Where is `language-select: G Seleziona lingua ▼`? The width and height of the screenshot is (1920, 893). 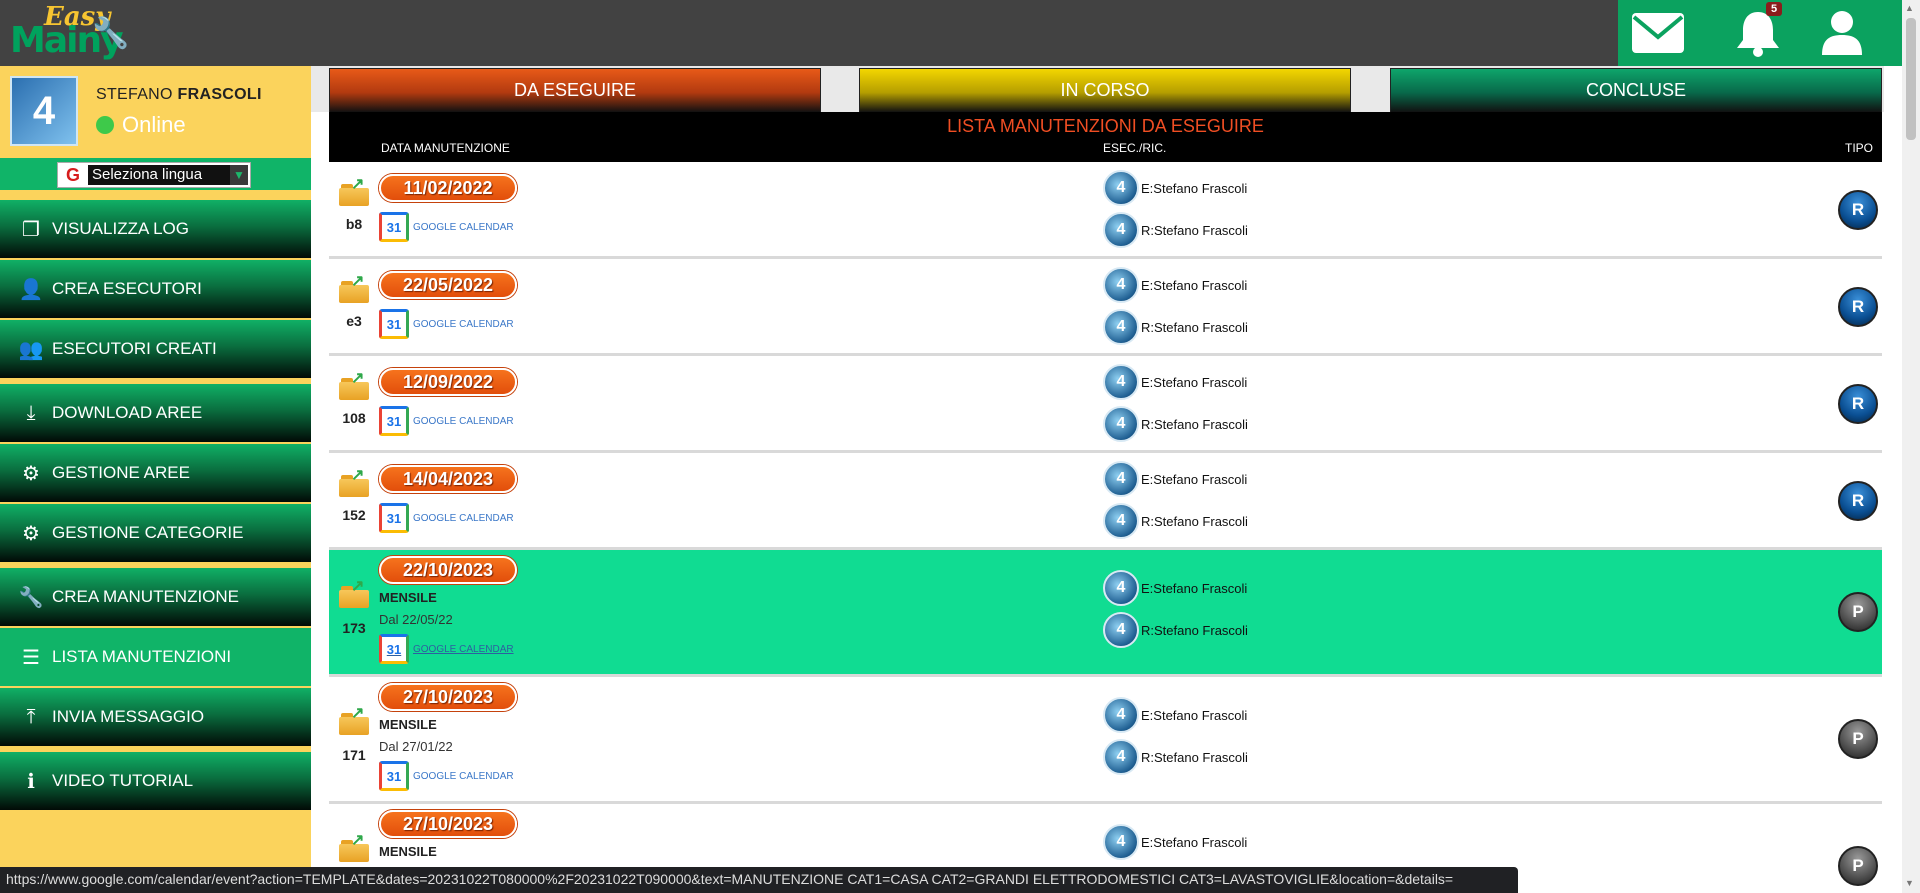 language-select: G Seleziona lingua ▼ is located at coordinates (154, 175).